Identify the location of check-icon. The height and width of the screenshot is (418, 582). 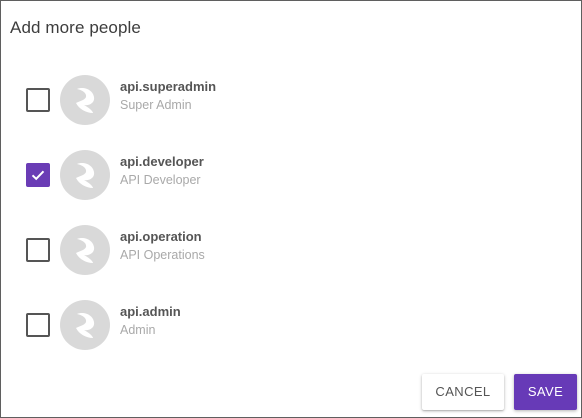
(38, 175).